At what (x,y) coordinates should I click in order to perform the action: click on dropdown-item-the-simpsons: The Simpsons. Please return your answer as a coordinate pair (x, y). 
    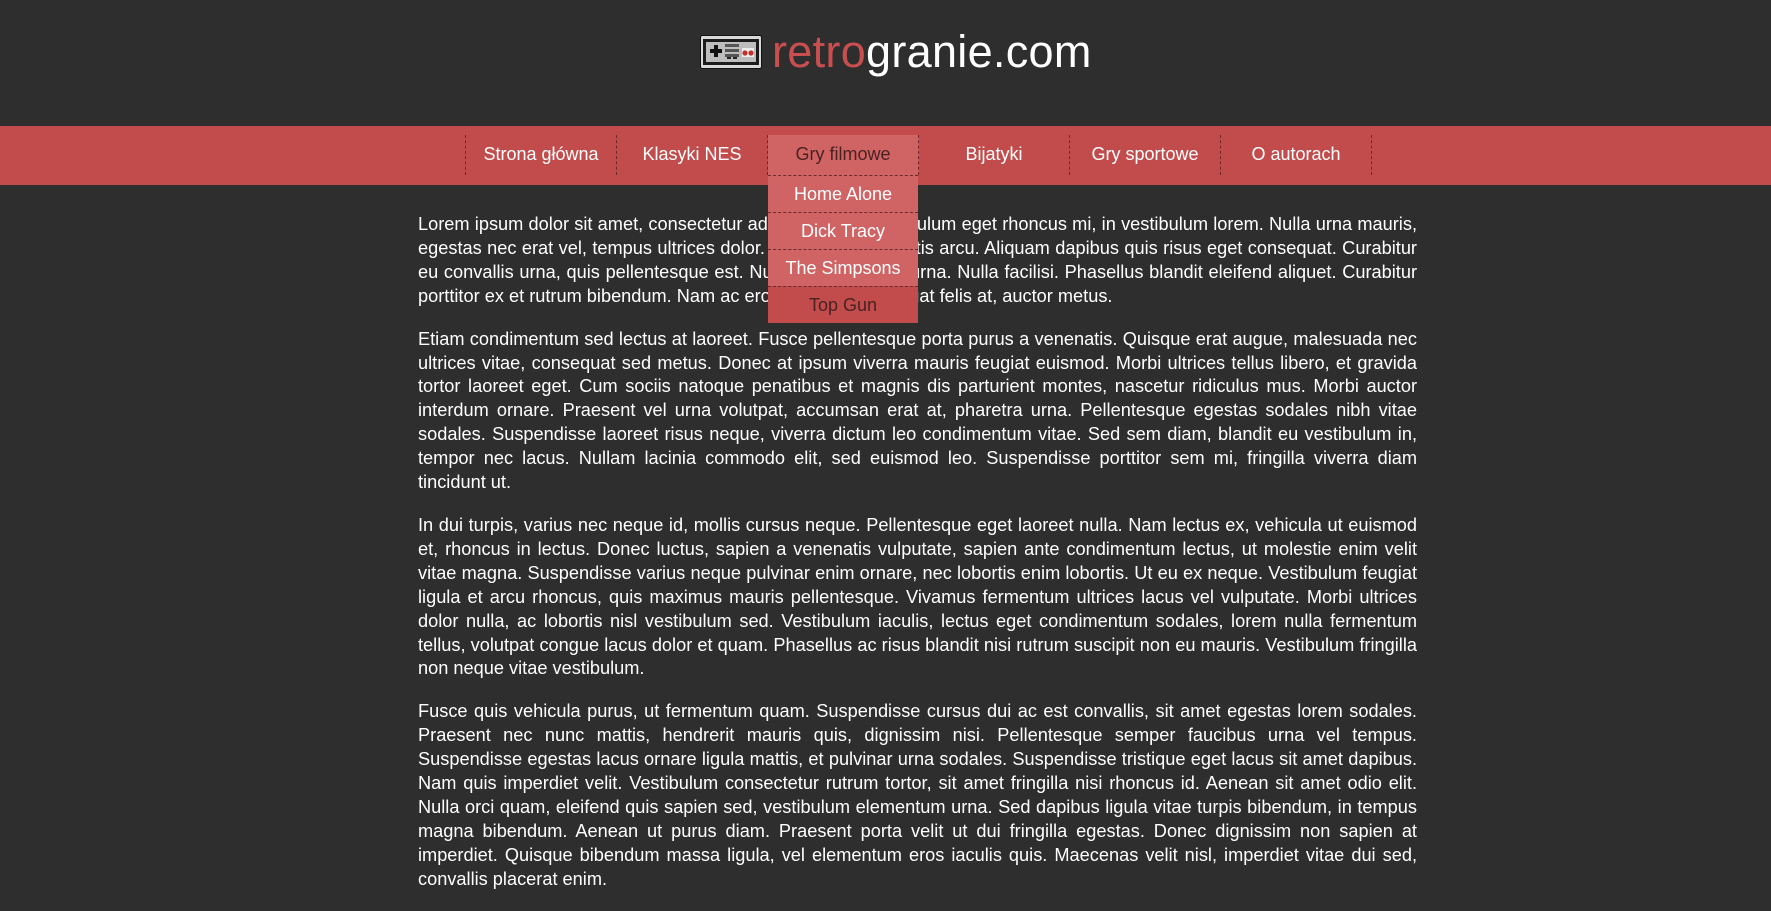
    Looking at the image, I should click on (843, 267).